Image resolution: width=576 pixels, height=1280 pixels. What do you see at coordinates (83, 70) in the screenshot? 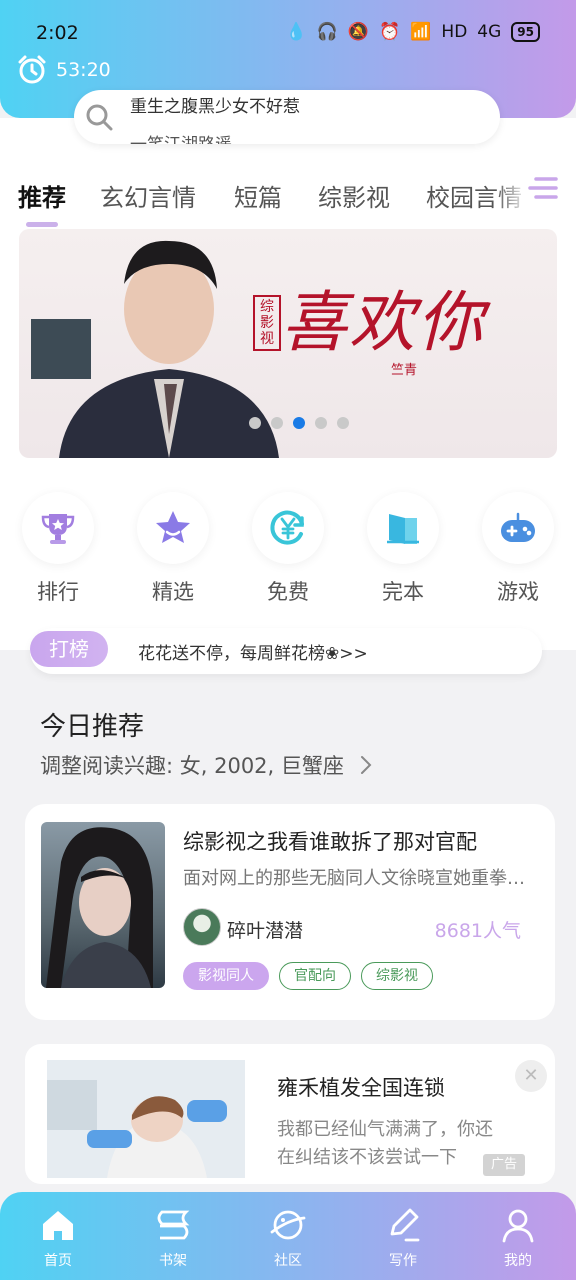
I see `timer-value: 53:20` at bounding box center [83, 70].